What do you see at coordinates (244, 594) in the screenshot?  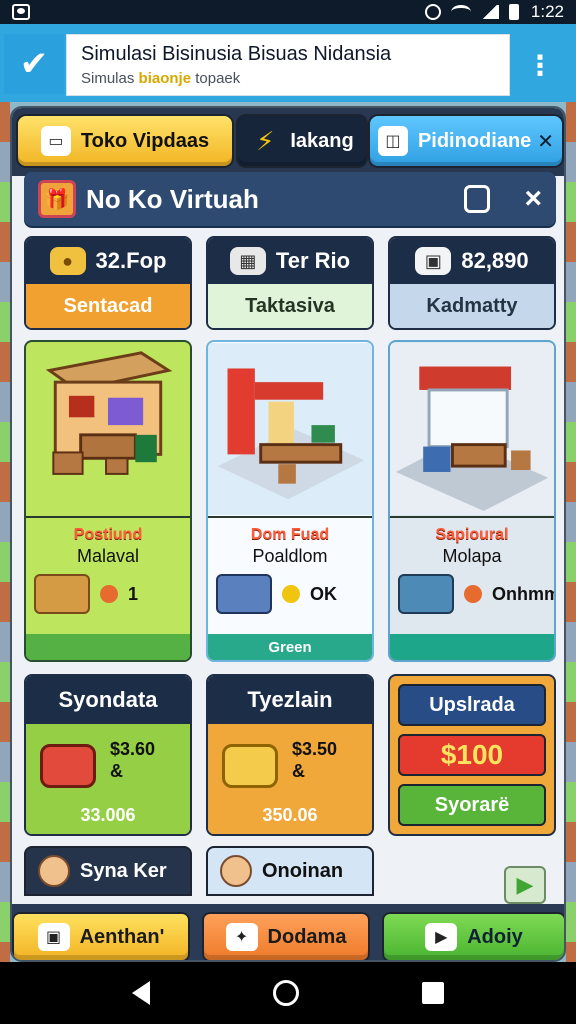 I see `cashier-icon` at bounding box center [244, 594].